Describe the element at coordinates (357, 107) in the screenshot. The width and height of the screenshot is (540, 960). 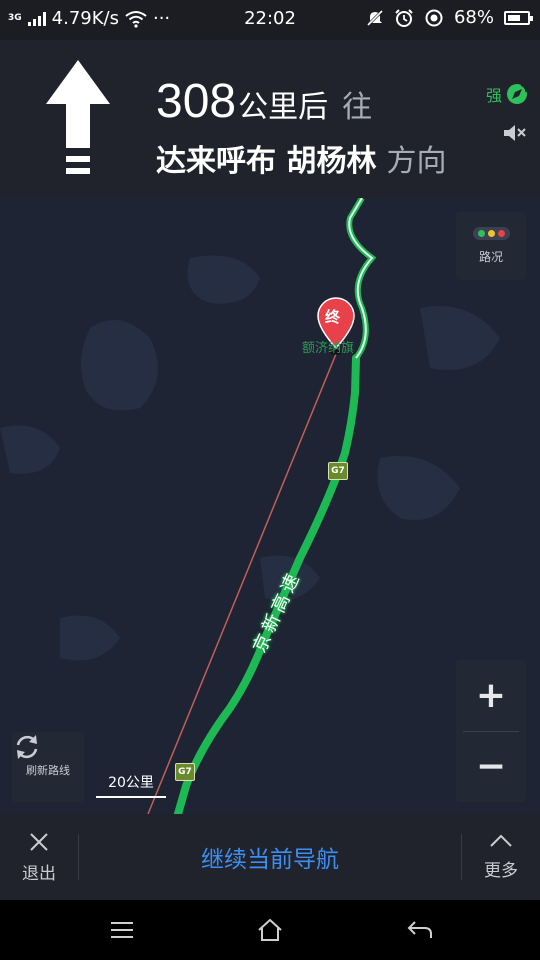
I see `toward-label: 往` at that location.